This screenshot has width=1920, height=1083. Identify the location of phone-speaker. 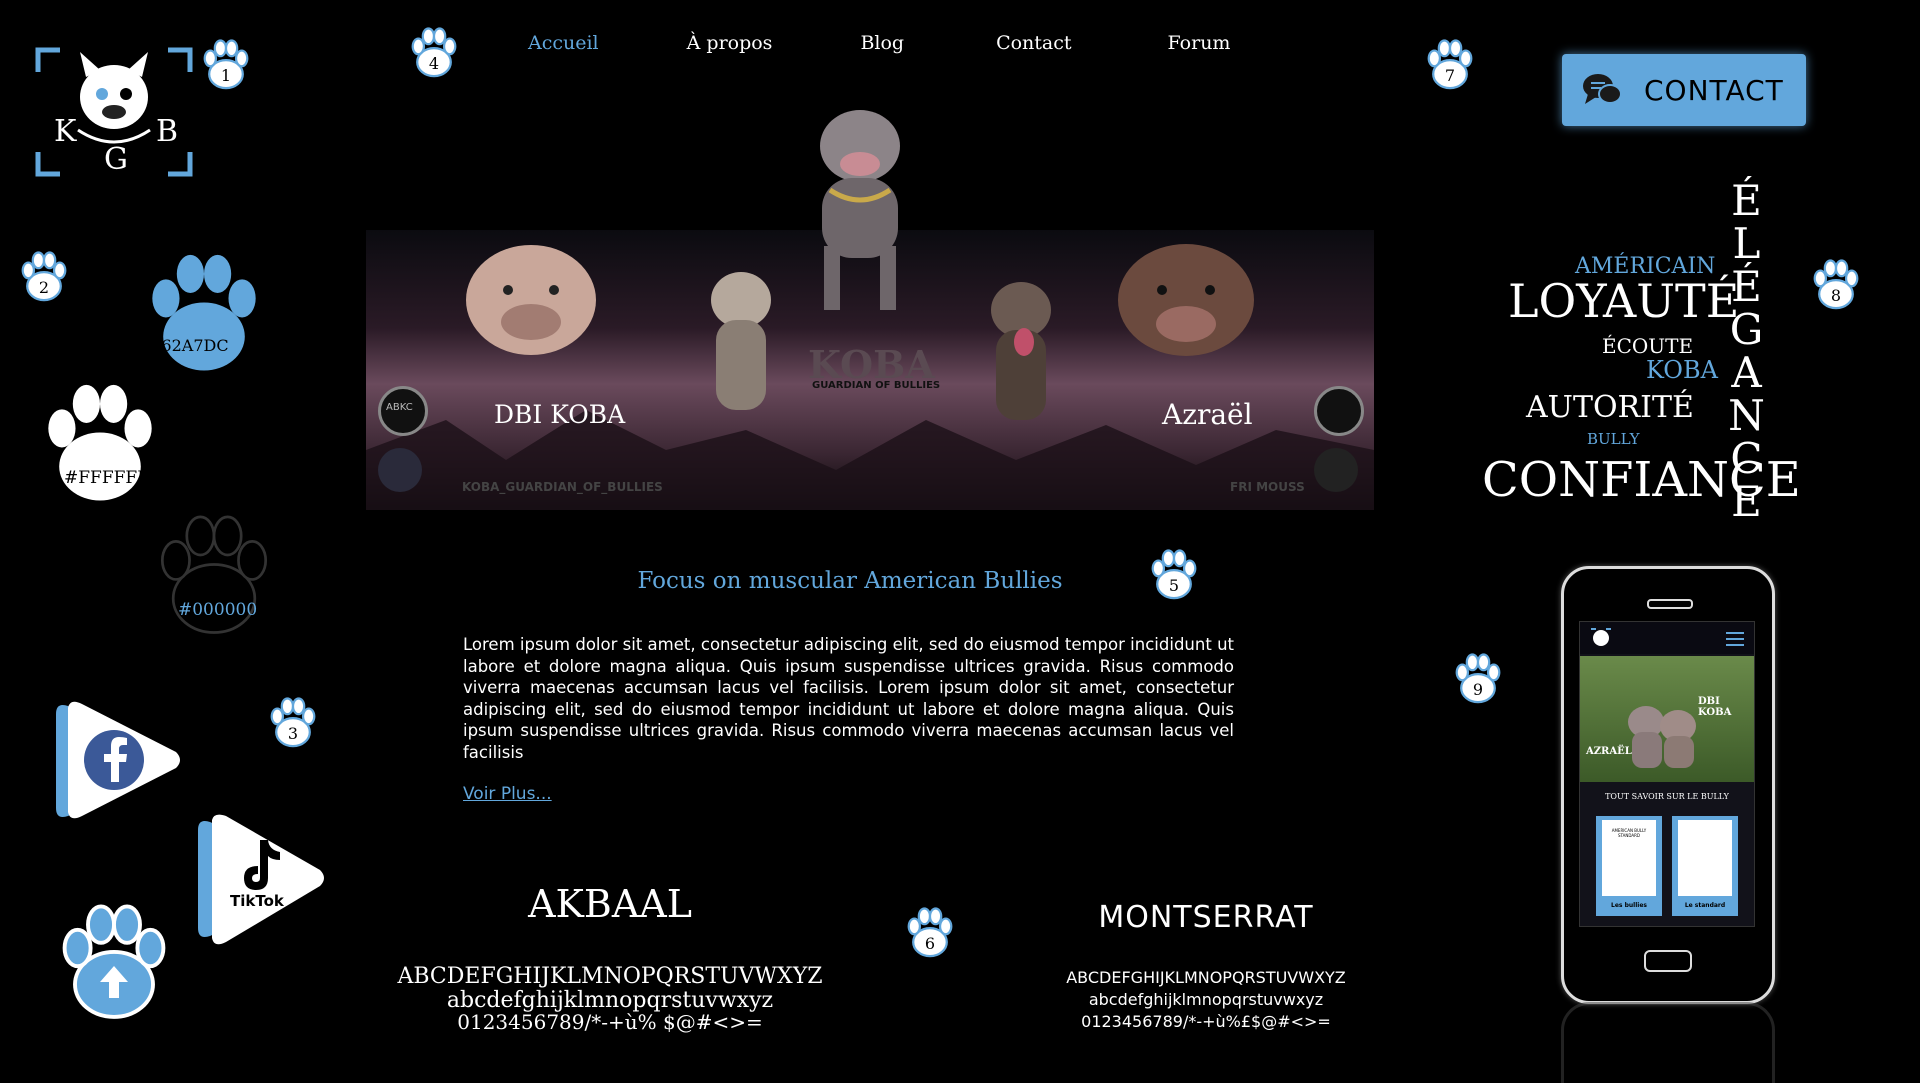
(1670, 604).